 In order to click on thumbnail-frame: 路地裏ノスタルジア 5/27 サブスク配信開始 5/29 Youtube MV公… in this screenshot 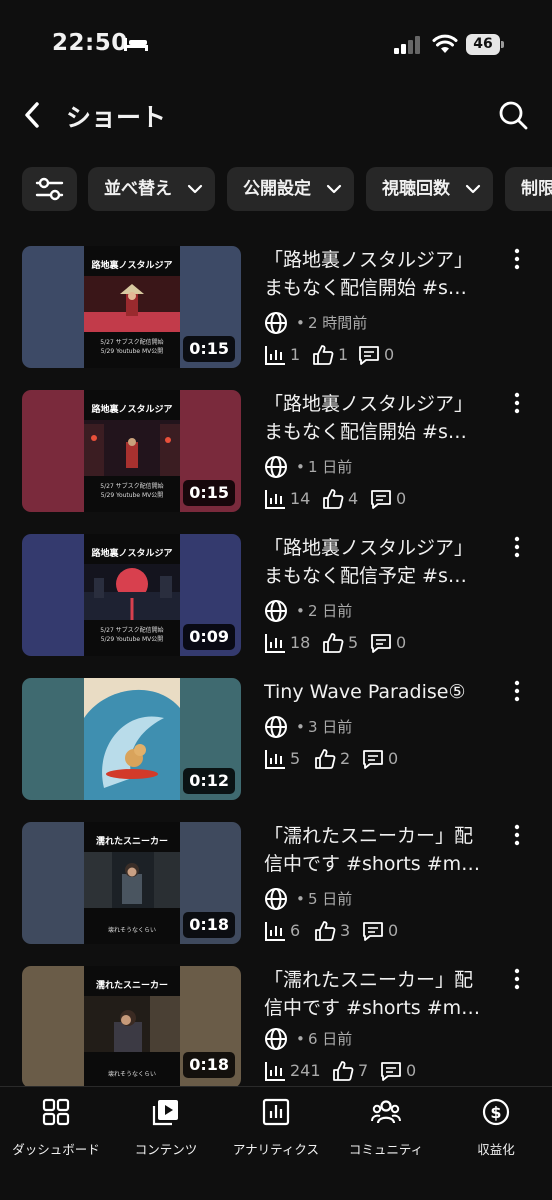, I will do `click(132, 307)`.